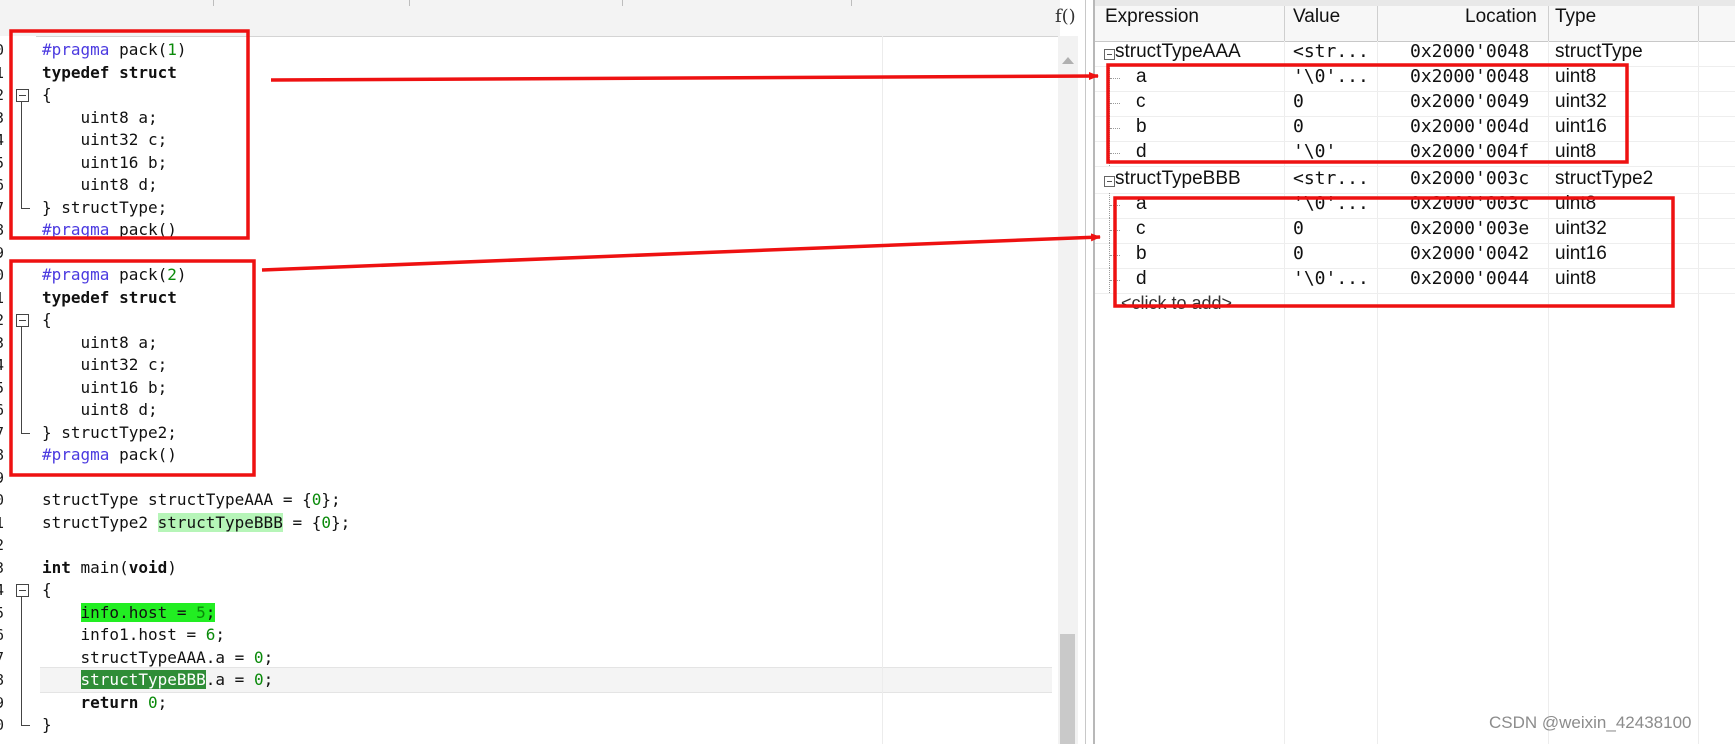 This screenshot has height=744, width=1735. Describe the element at coordinates (530, 18) in the screenshot. I see `editor-tab-bar` at that location.